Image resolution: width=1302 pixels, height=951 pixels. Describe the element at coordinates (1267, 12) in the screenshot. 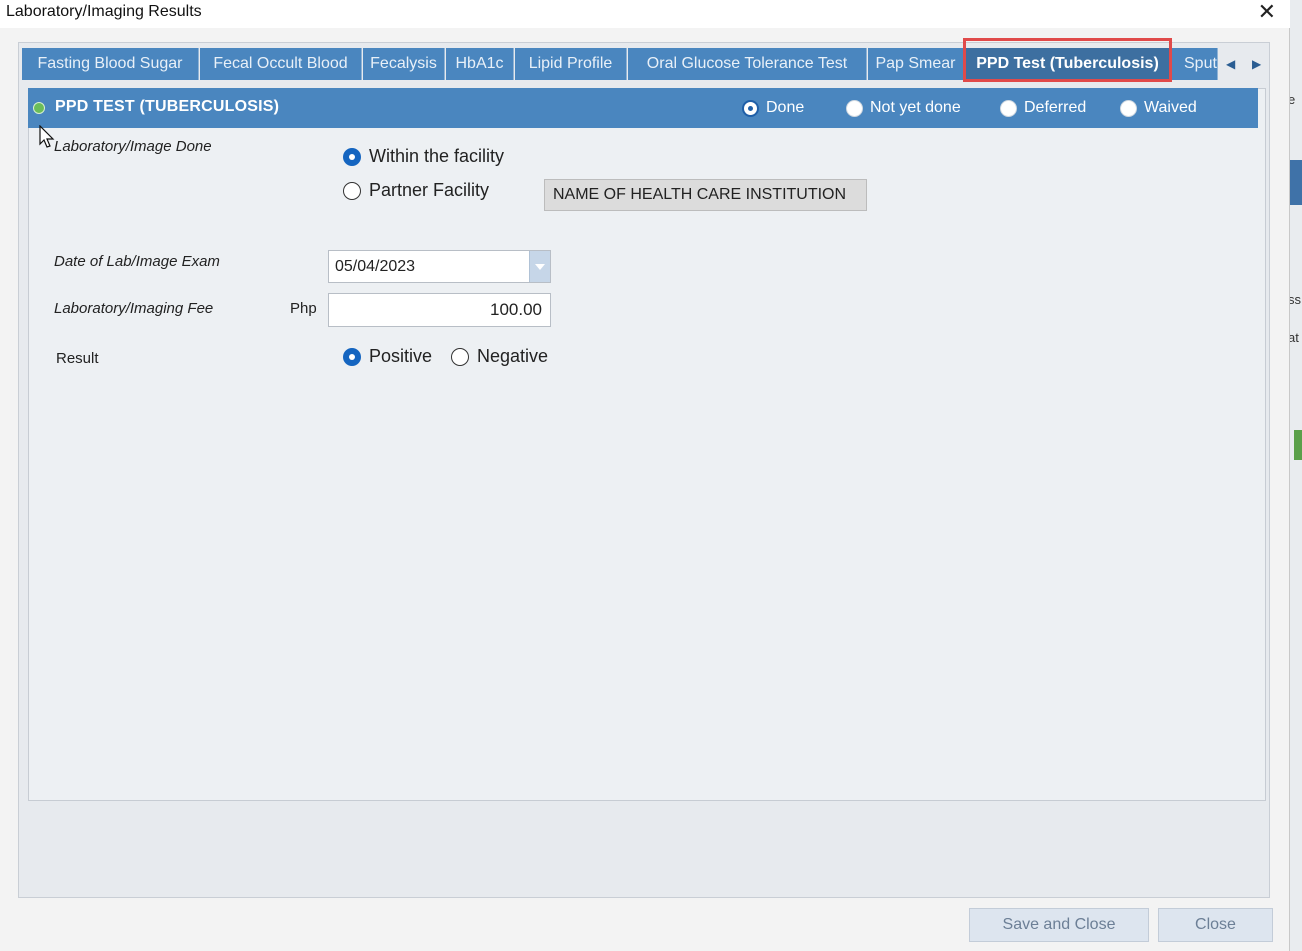

I see `window-close-icon: ✕` at that location.